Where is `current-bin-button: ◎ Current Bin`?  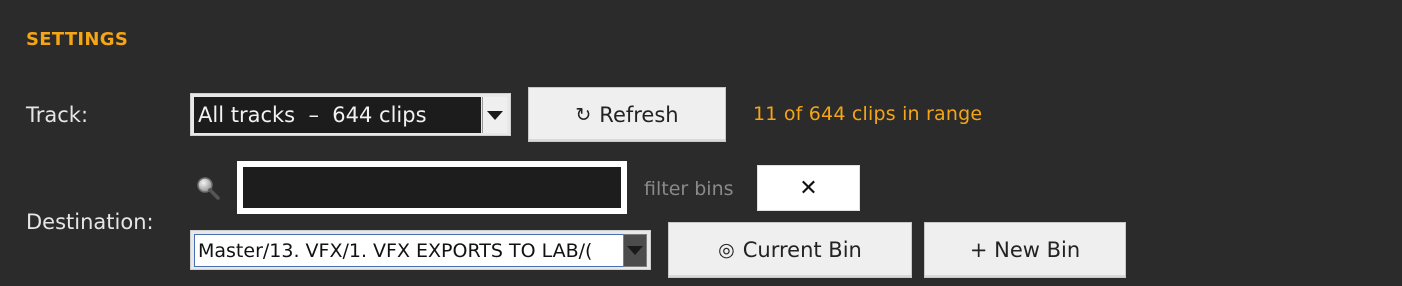
current-bin-button: ◎ Current Bin is located at coordinates (790, 250).